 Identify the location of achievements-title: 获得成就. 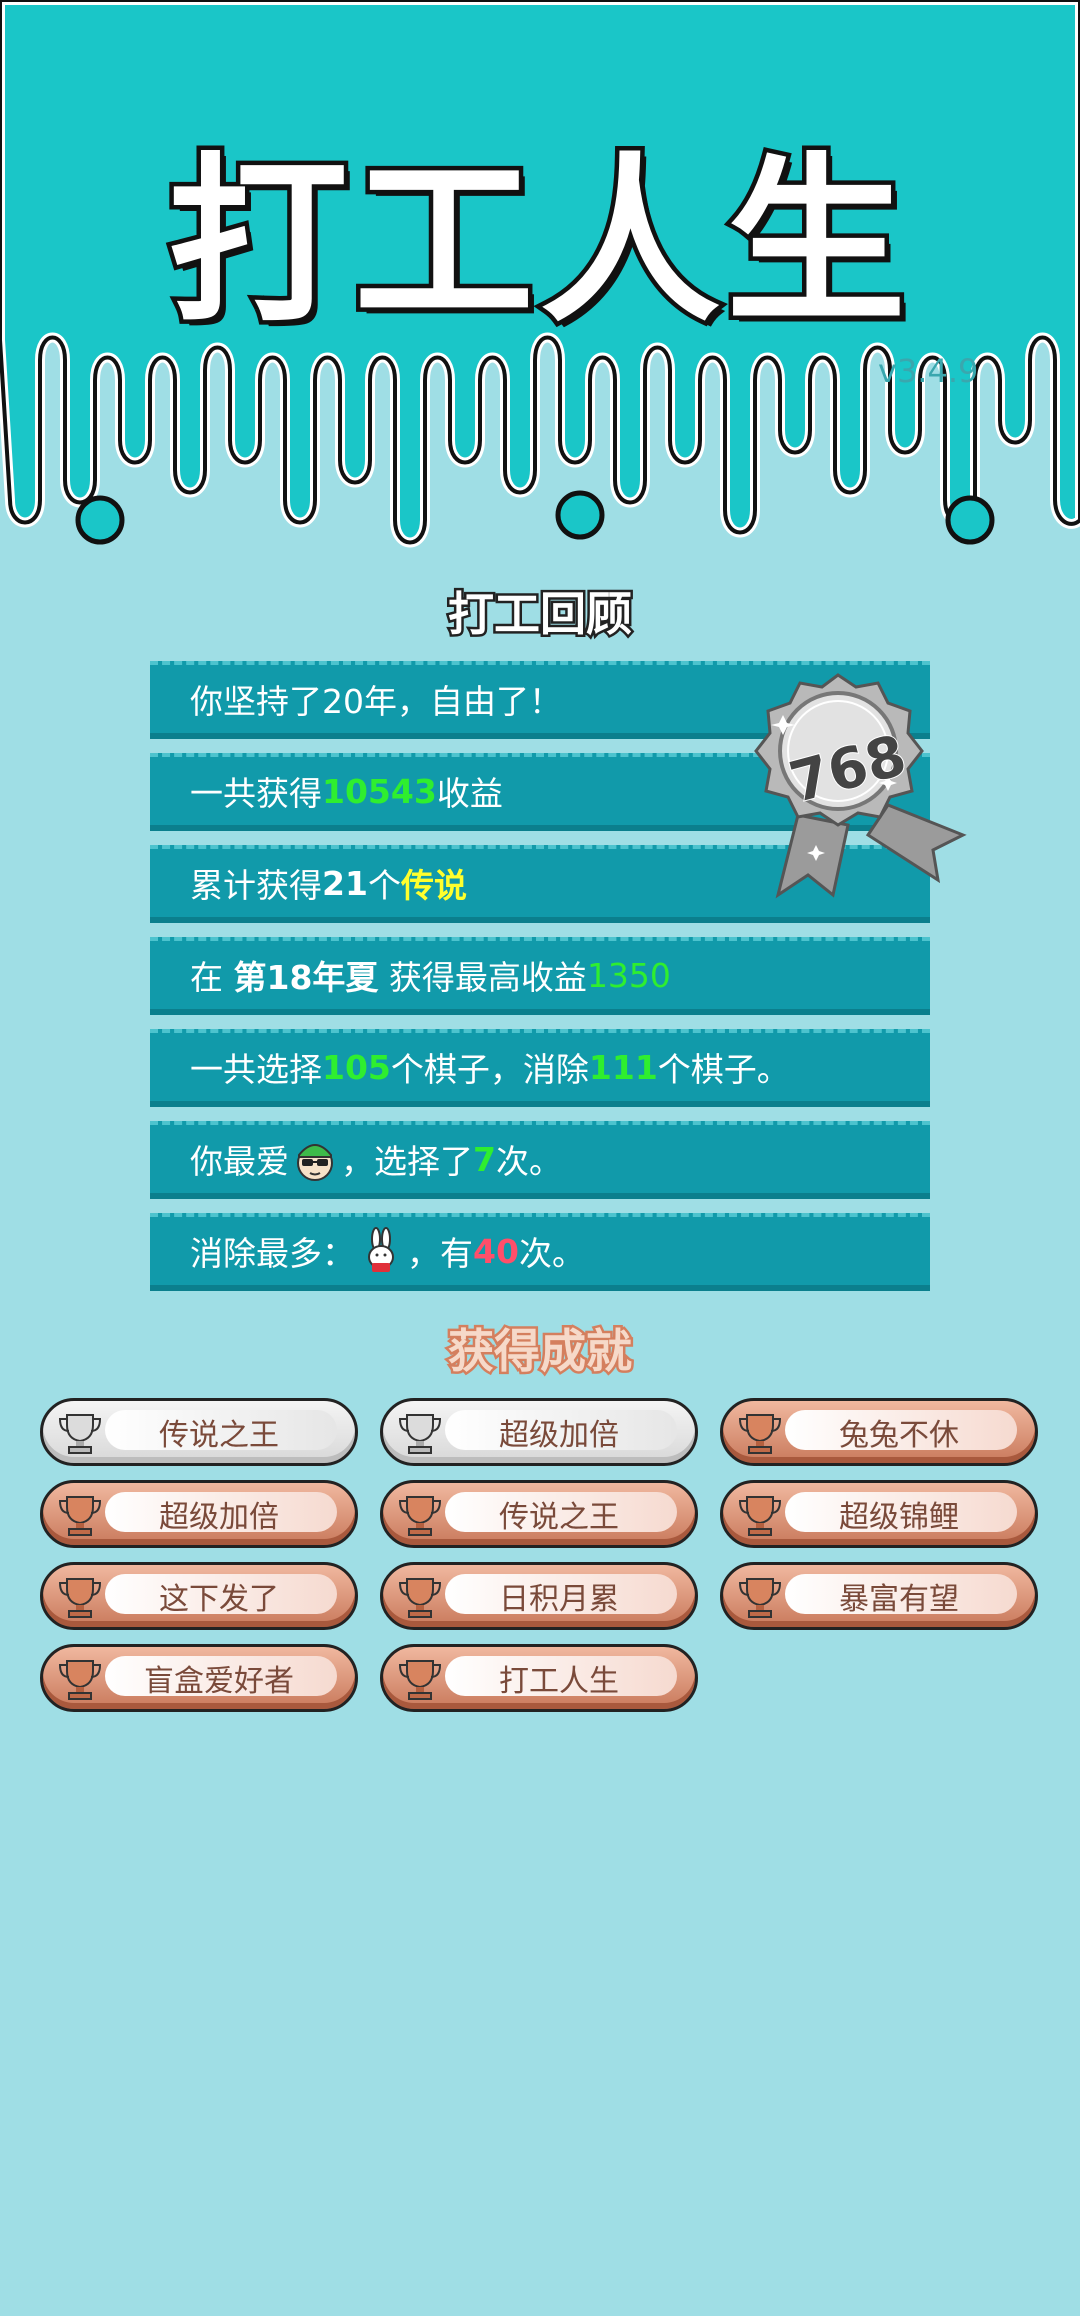
(540, 1351).